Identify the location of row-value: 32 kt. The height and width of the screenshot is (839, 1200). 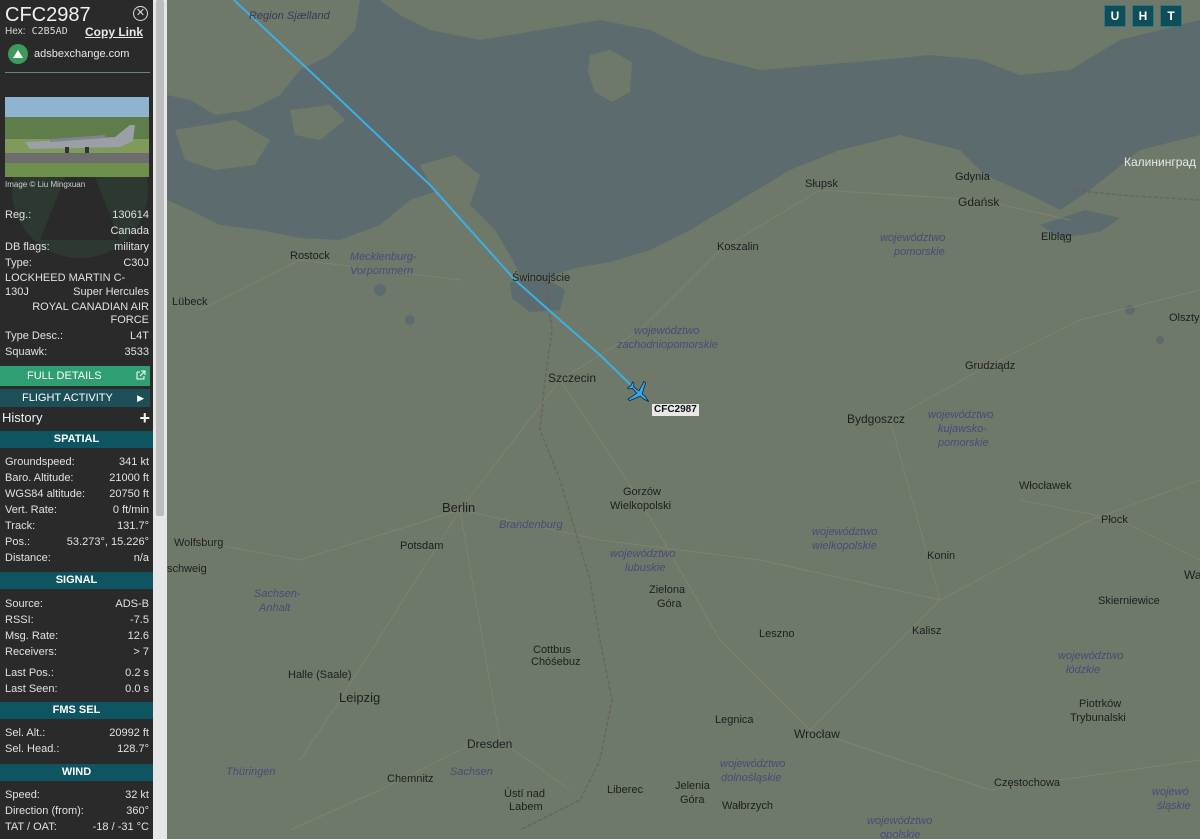
(137, 795).